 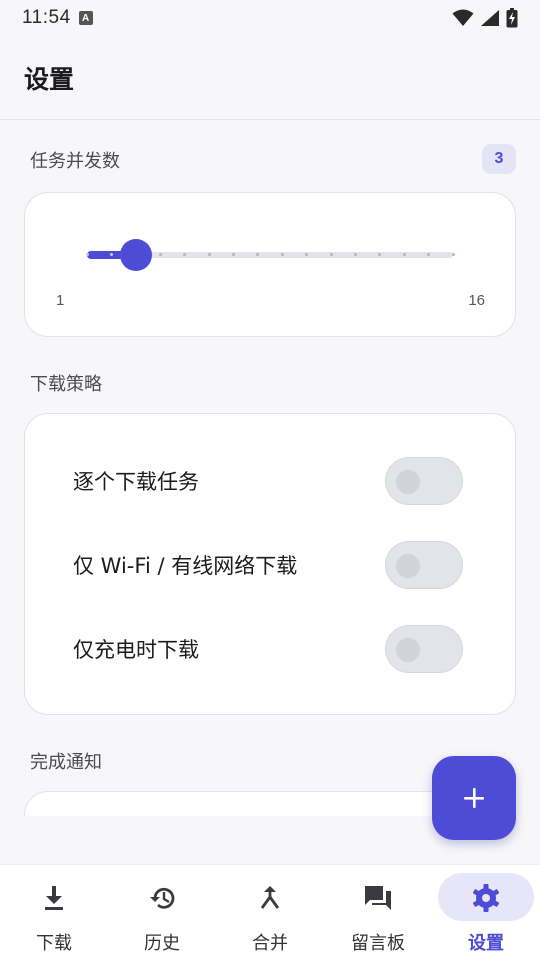 I want to click on status-bar: 11:54 A, so click(x=270, y=18).